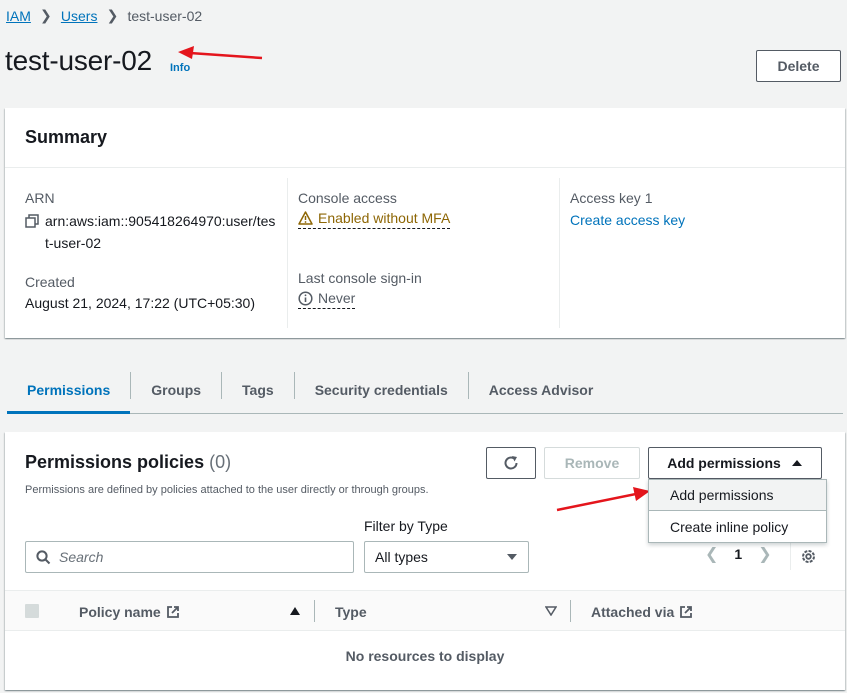 Image resolution: width=847 pixels, height=693 pixels. What do you see at coordinates (425, 656) in the screenshot?
I see `empty-state-message: No resources to display` at bounding box center [425, 656].